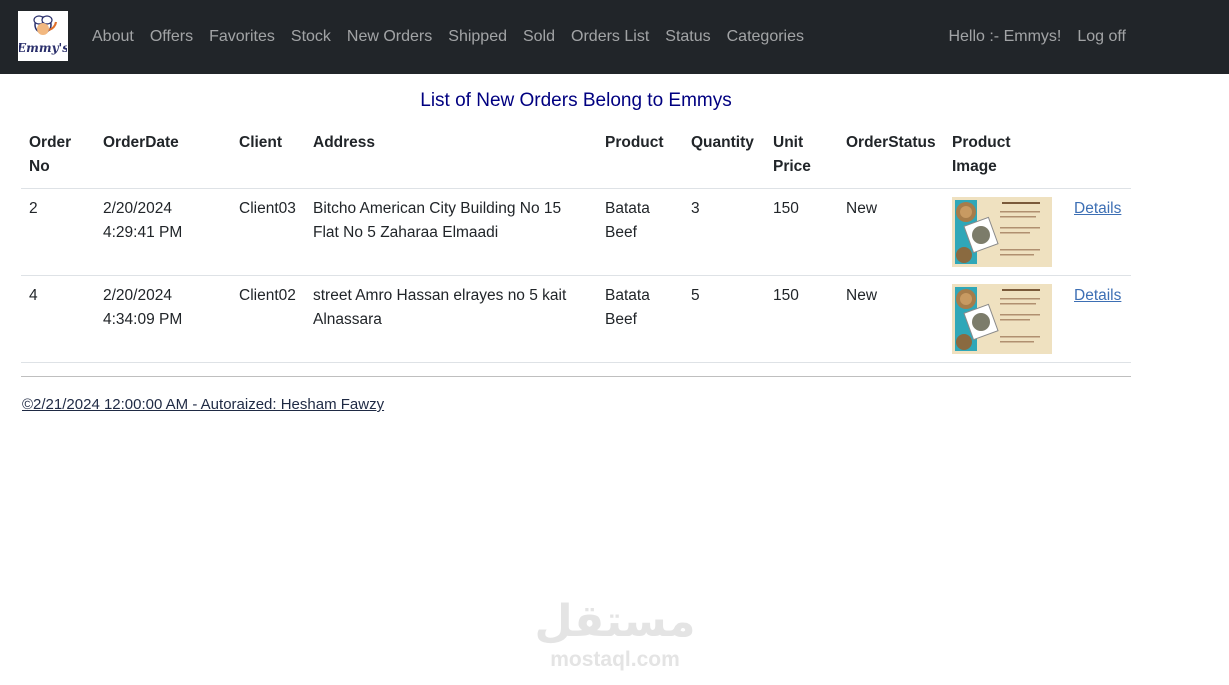  Describe the element at coordinates (891, 157) in the screenshot. I see `col-order-status: OrderStatus` at that location.